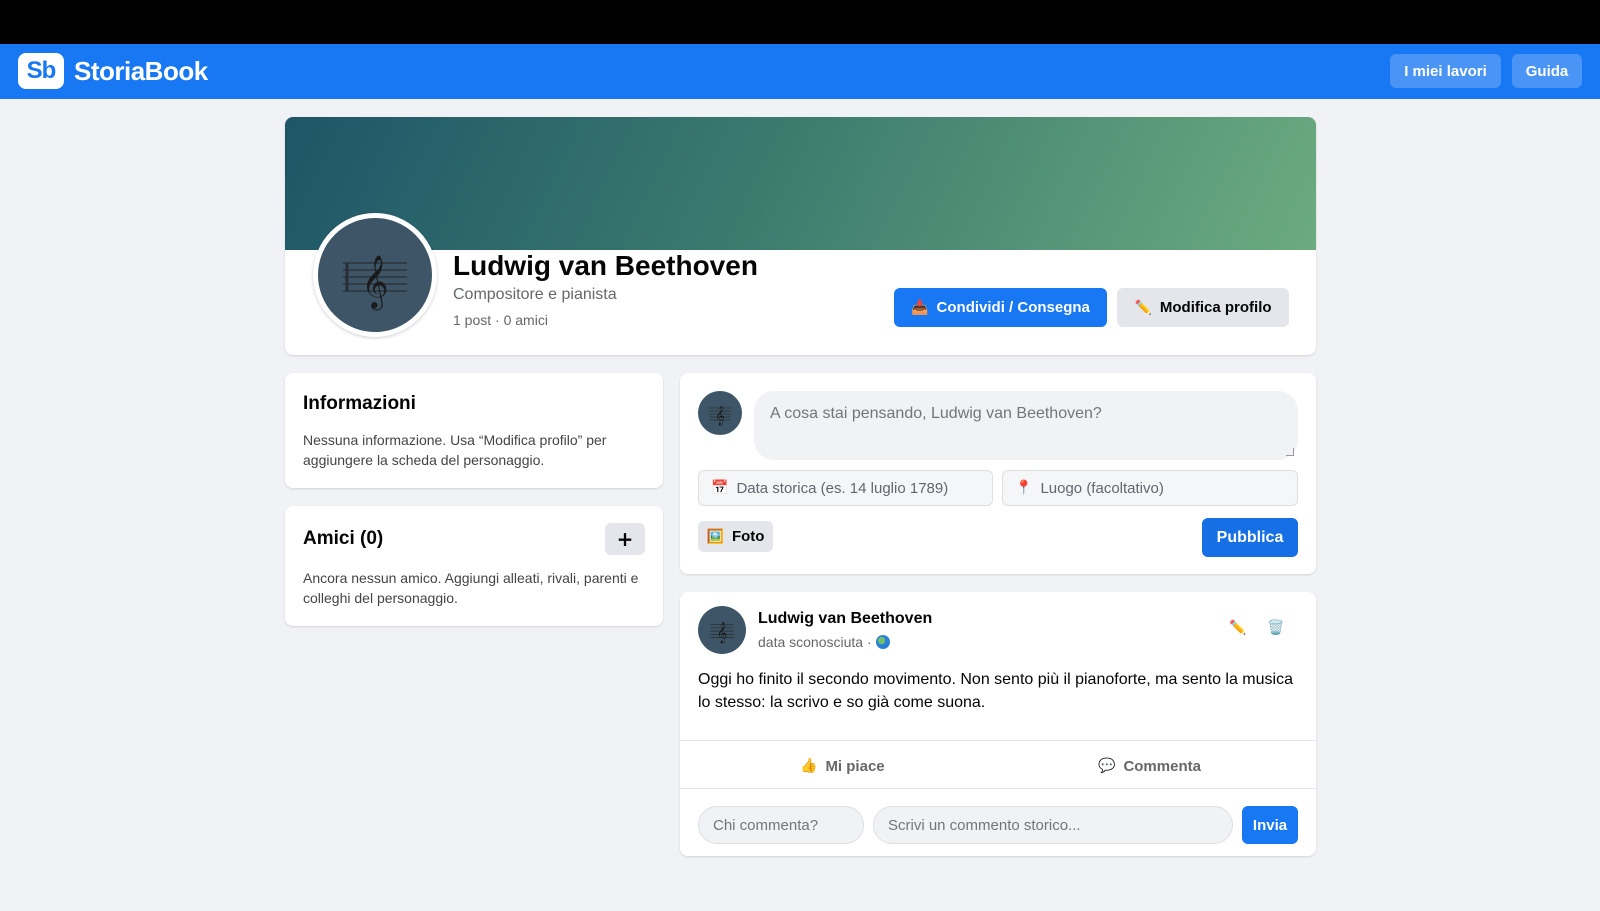 The image size is (1600, 911). What do you see at coordinates (500, 320) in the screenshot?
I see `profile-stats: 1 post · 0 amici` at bounding box center [500, 320].